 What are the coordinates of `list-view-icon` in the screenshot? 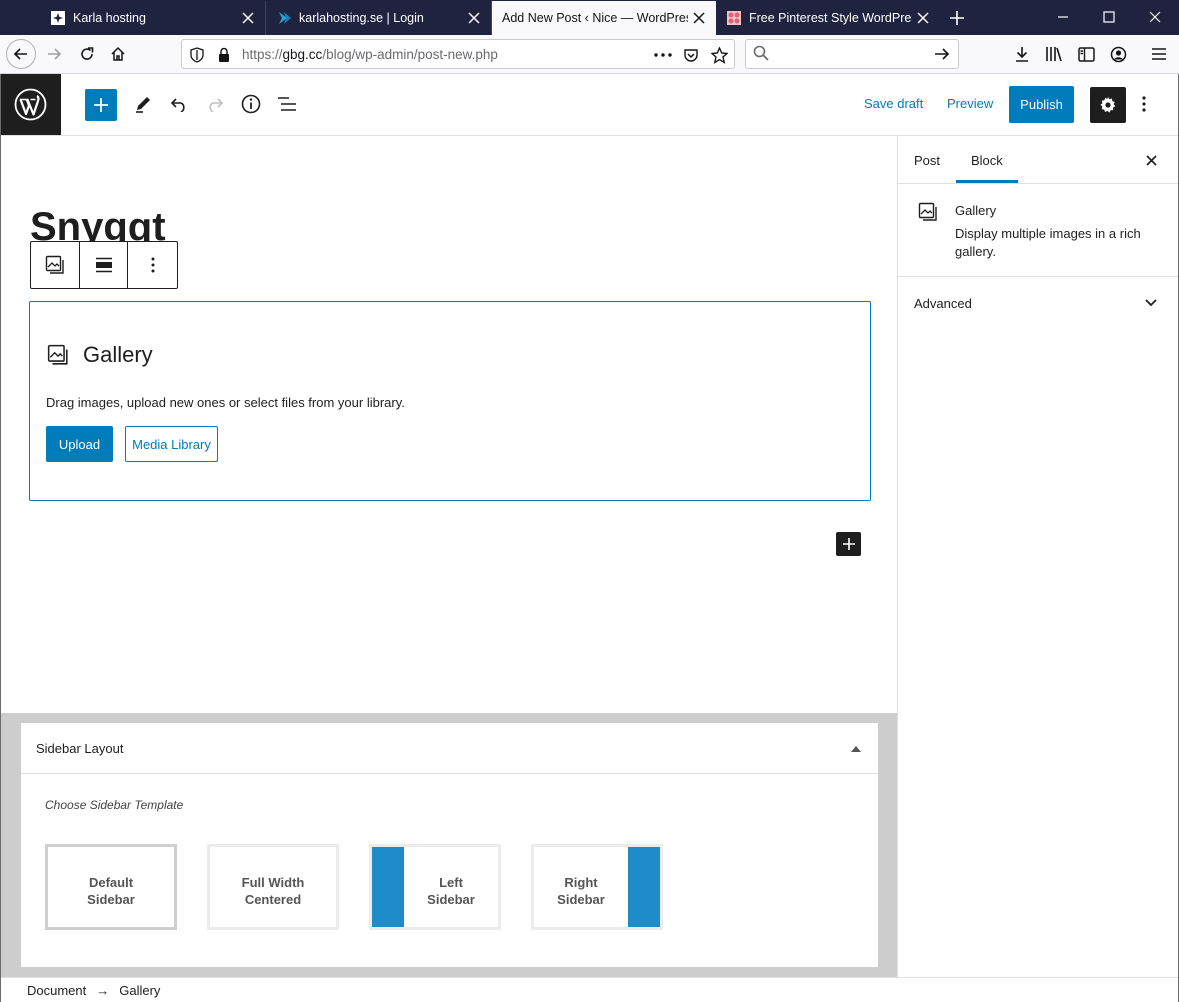 It's located at (287, 104).